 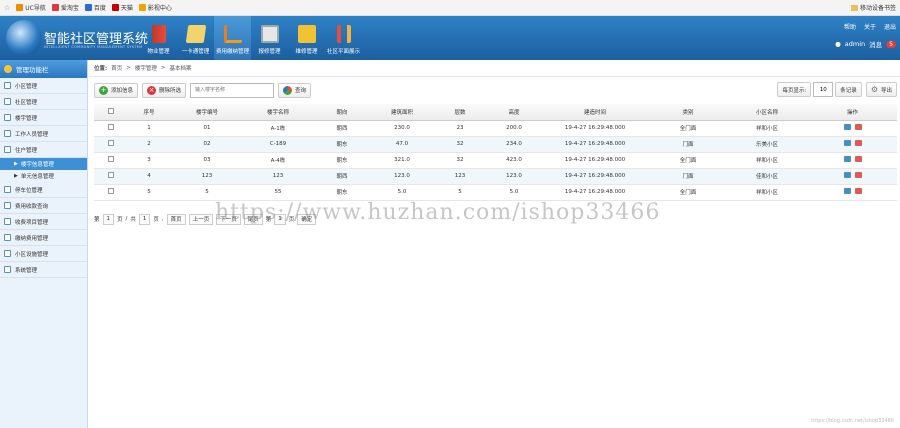 I want to click on bookmark-uc: UC导航, so click(x=31, y=7).